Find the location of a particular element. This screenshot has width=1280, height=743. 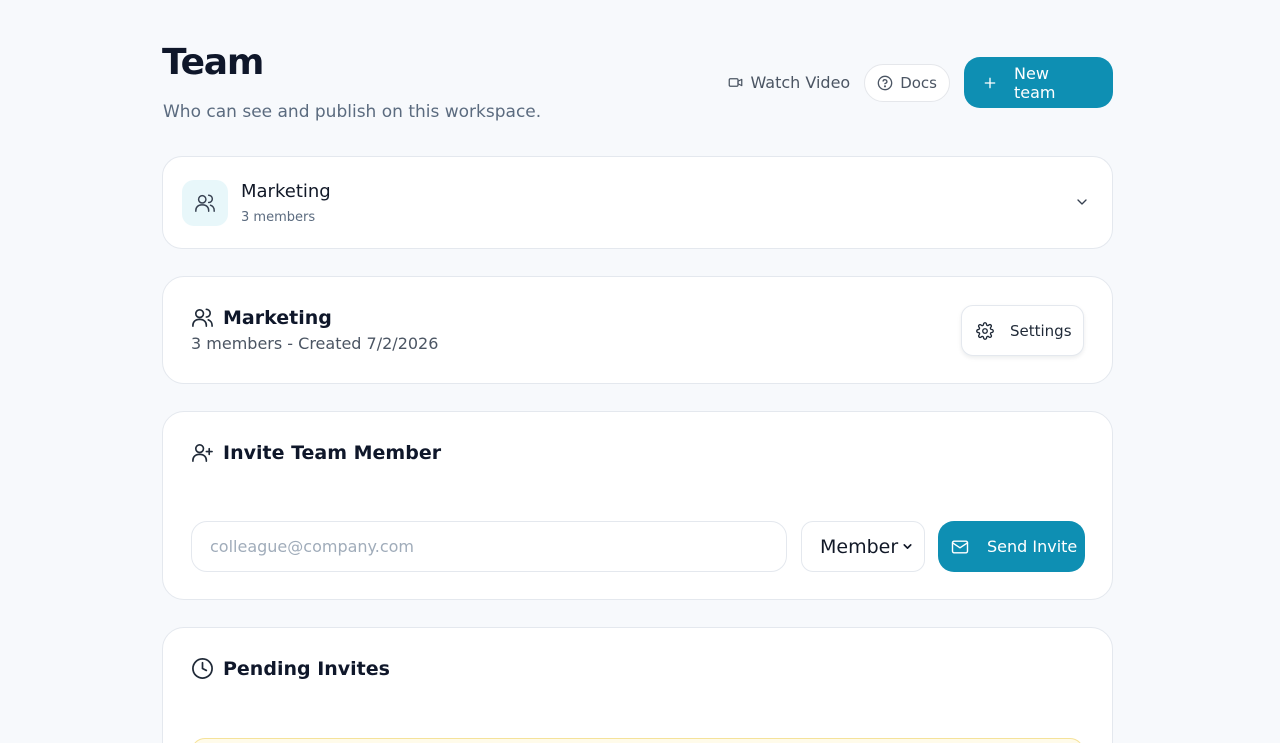

role-select-value: Member is located at coordinates (859, 546).